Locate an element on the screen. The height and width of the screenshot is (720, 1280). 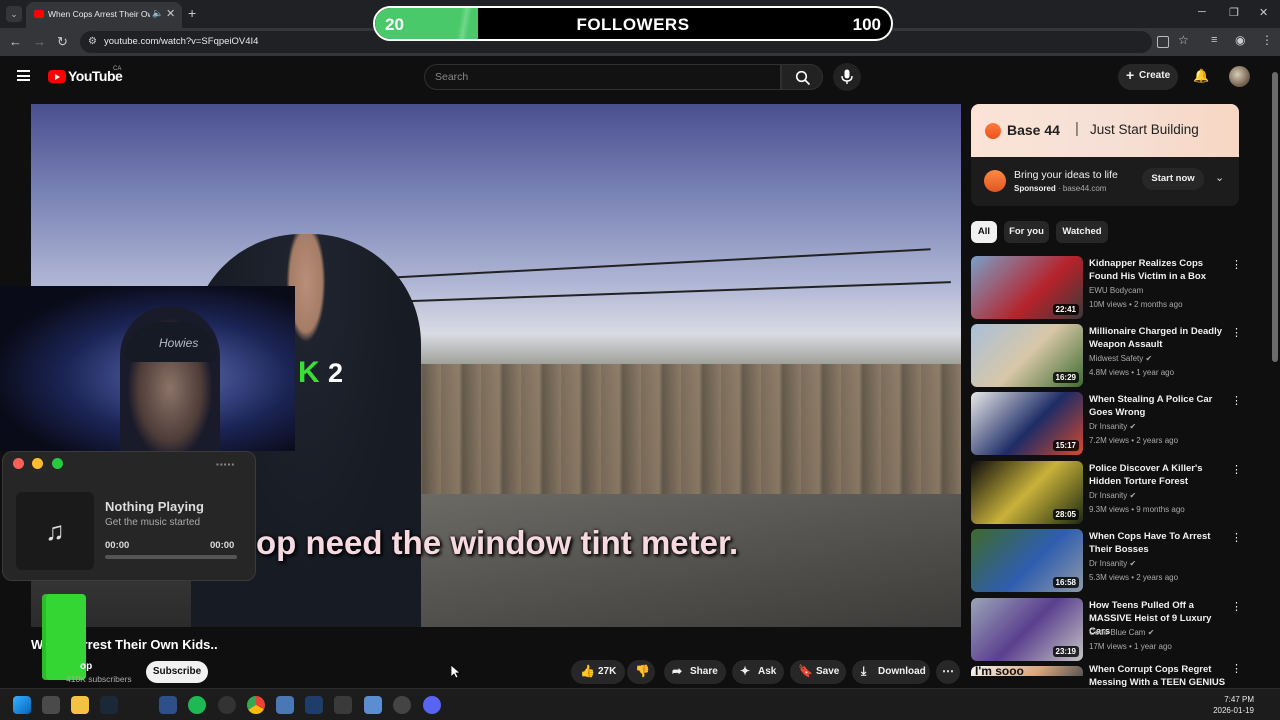
ad-banner: Base 44 | Just Start Building is located at coordinates (1105, 130).